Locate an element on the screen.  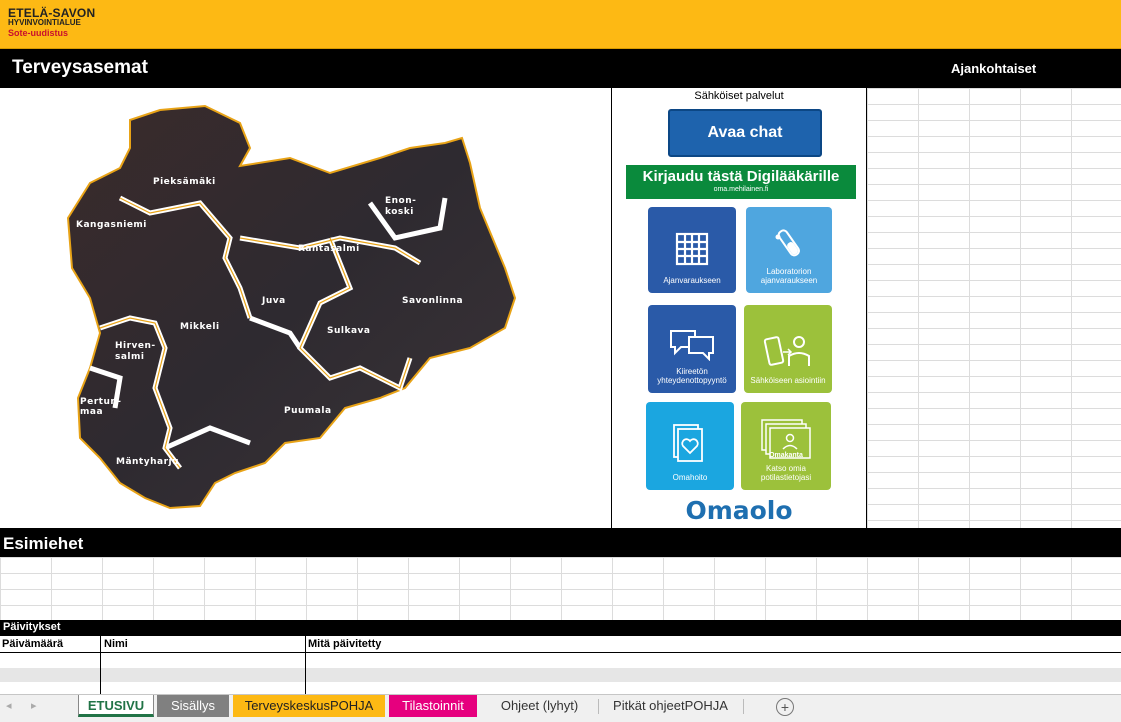
calendar-grid-icon is located at coordinates (692, 249).